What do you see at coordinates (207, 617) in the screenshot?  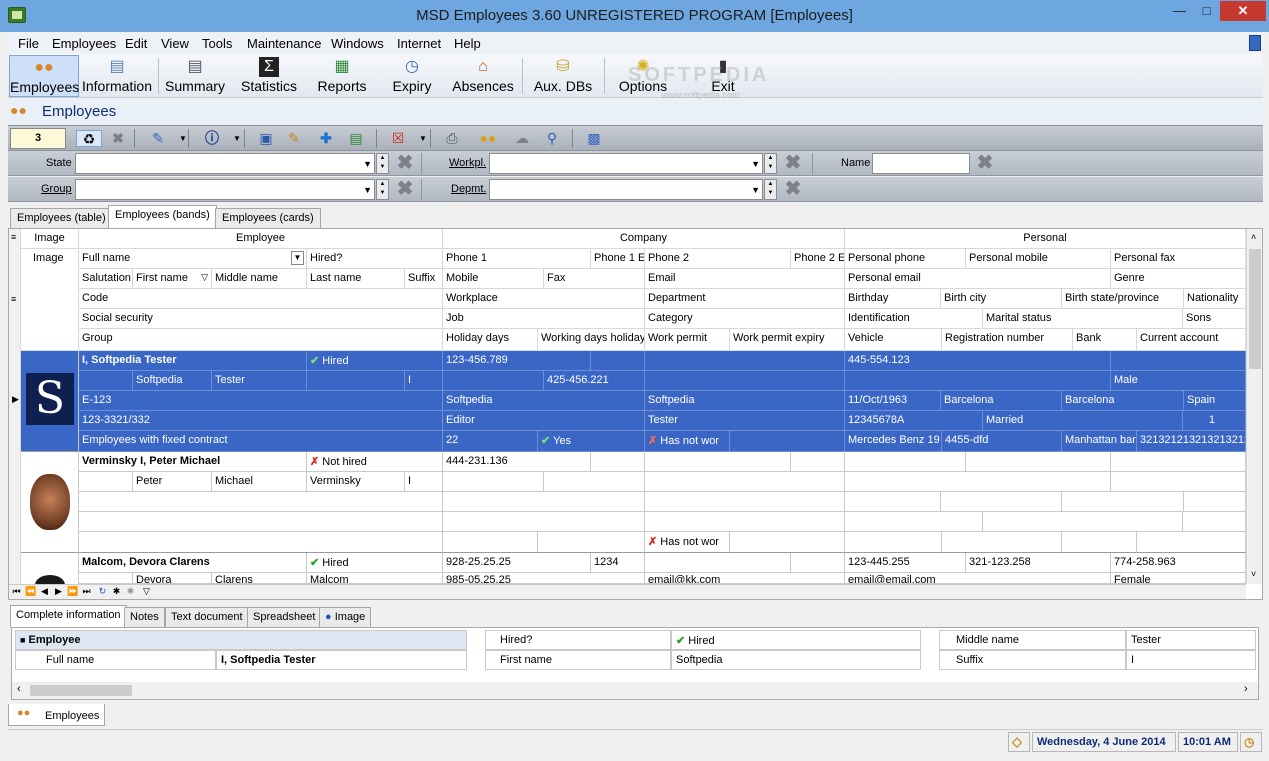 I see `tab-text-document: Text document` at bounding box center [207, 617].